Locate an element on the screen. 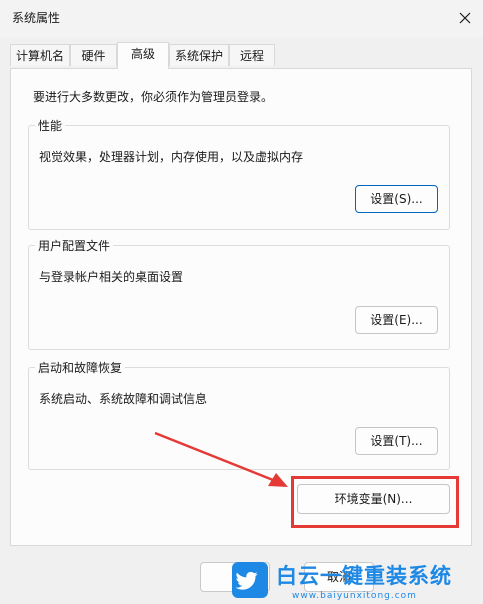 The image size is (483, 604). watermark: 白云一键重装系统 www.baiyunxitong.com is located at coordinates (357, 581).